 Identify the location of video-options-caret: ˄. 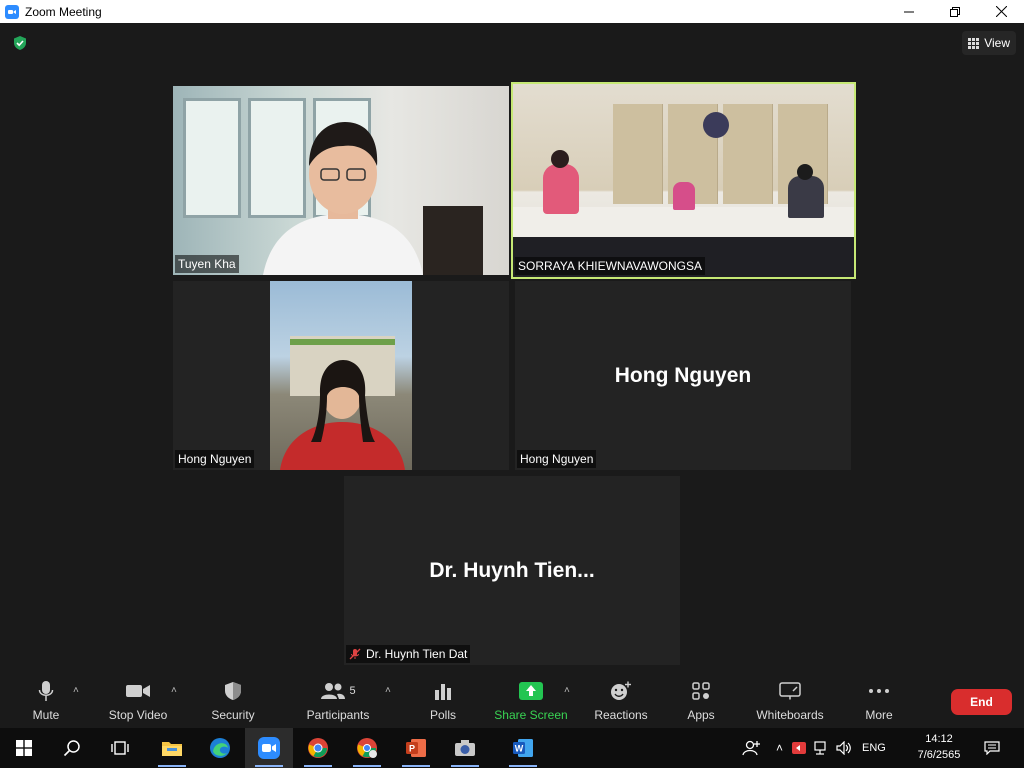
(174, 690).